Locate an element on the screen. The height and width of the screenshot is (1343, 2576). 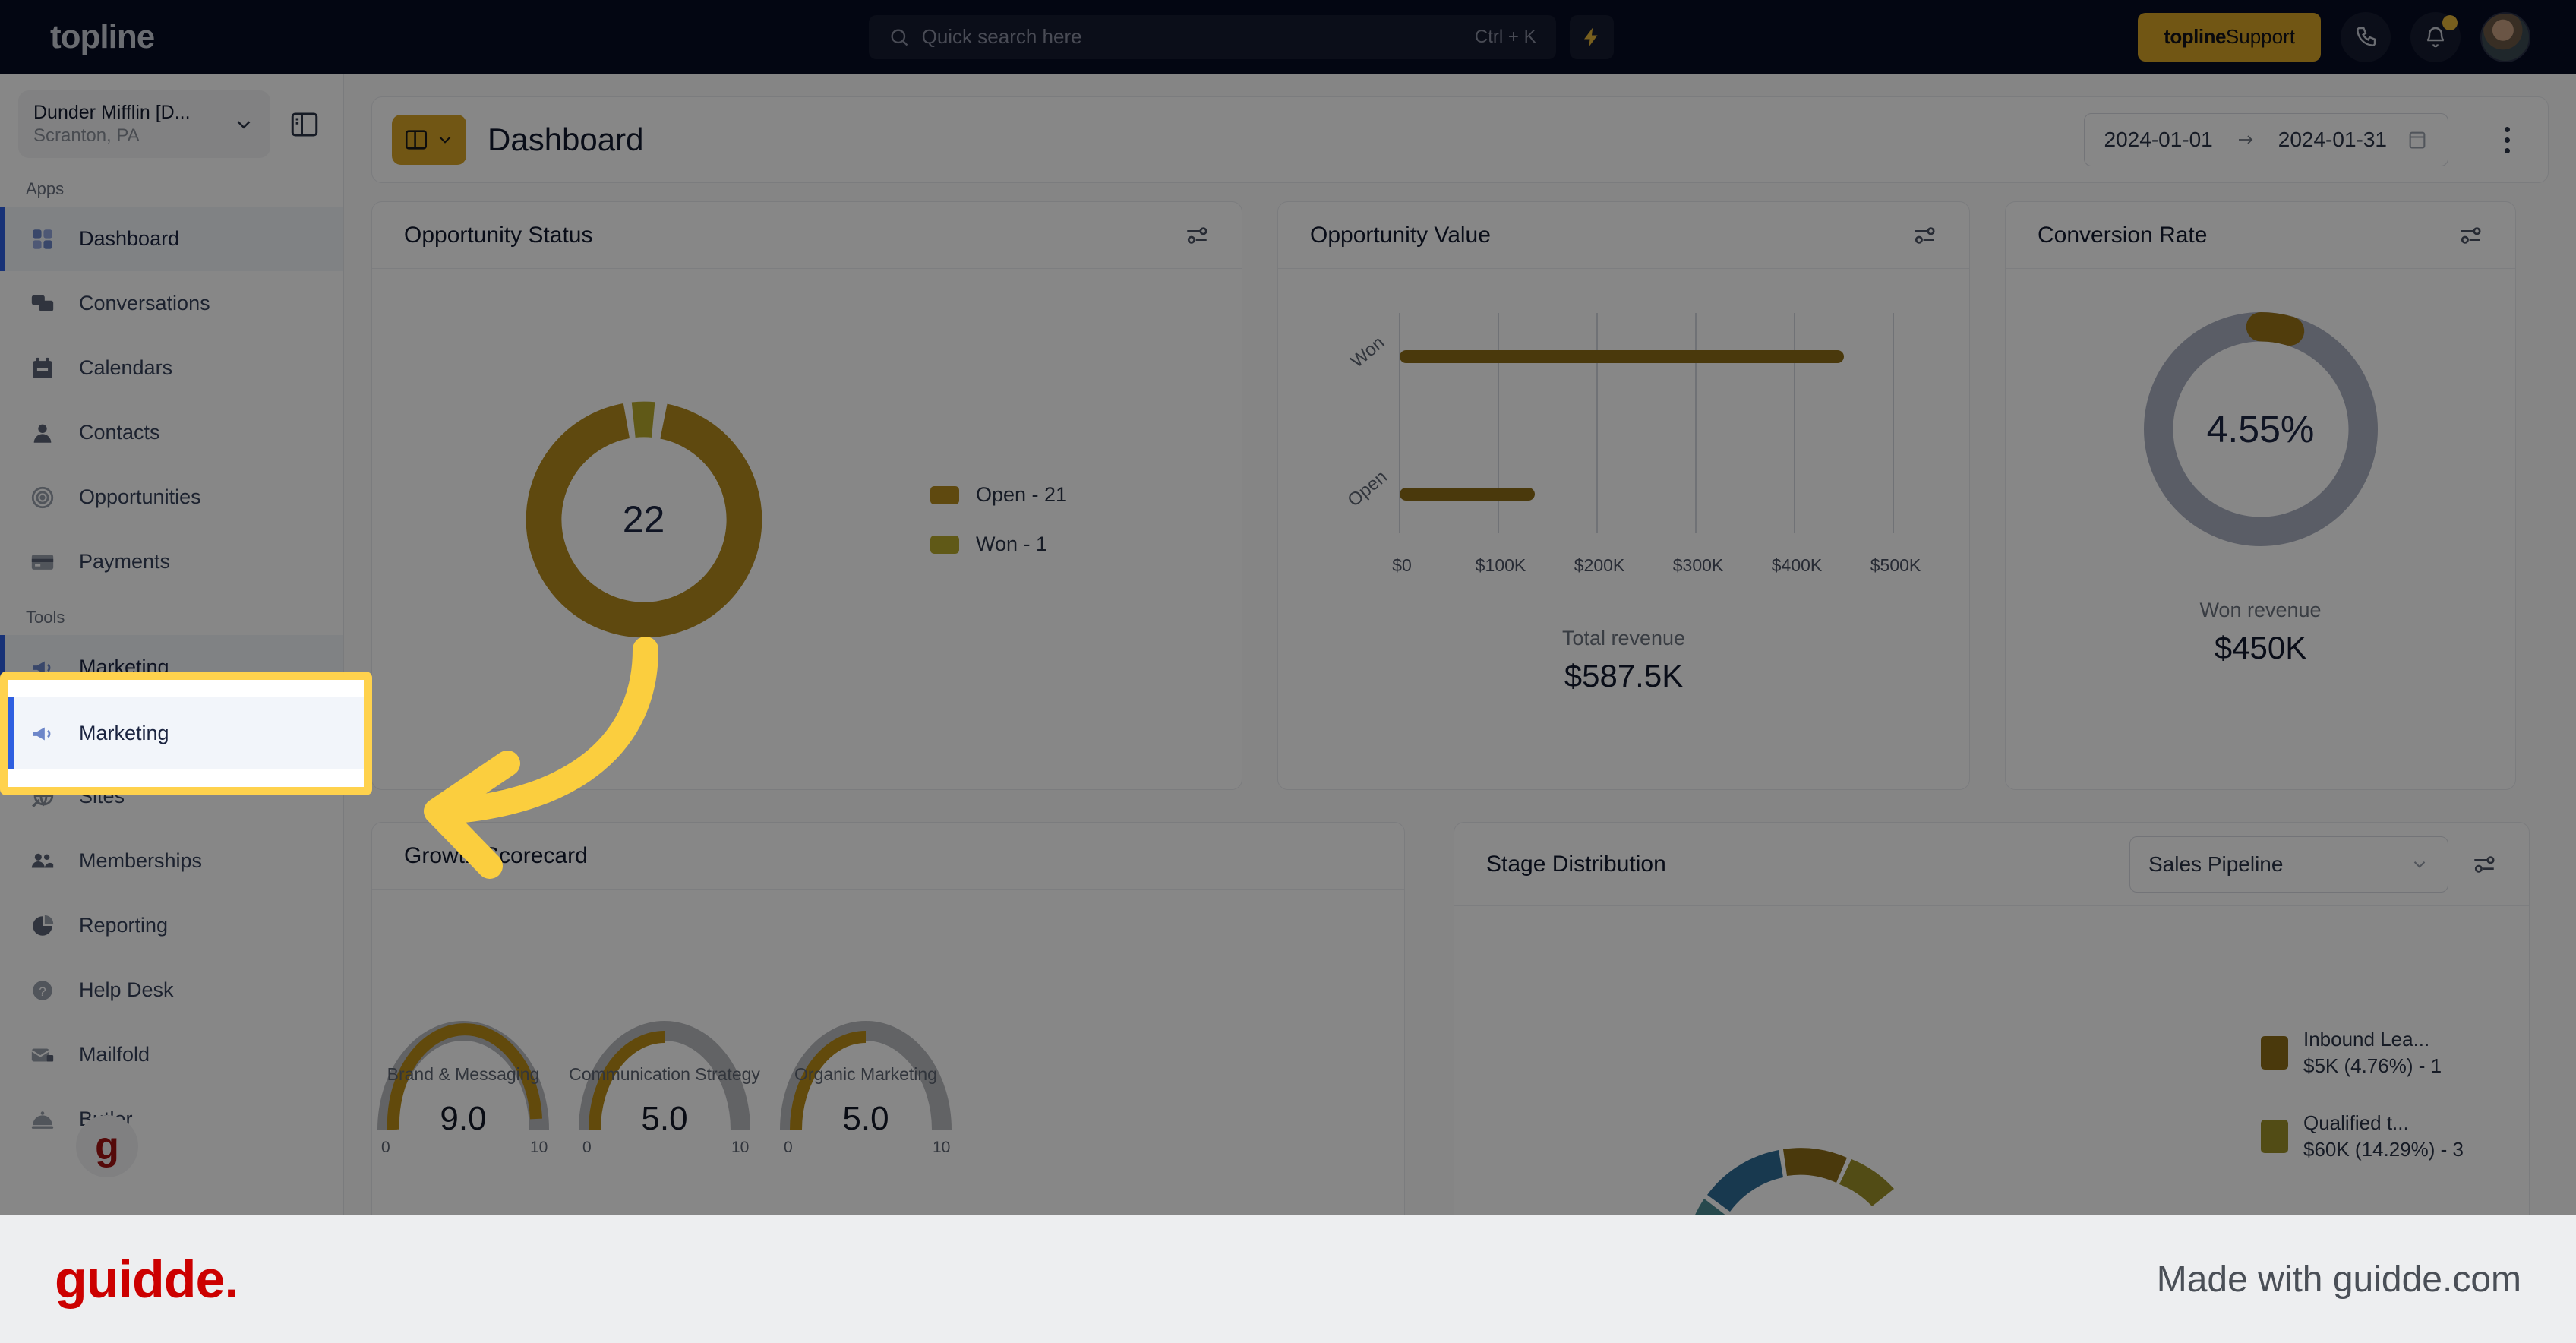
won-revenue-value: $450K is located at coordinates (2260, 647).